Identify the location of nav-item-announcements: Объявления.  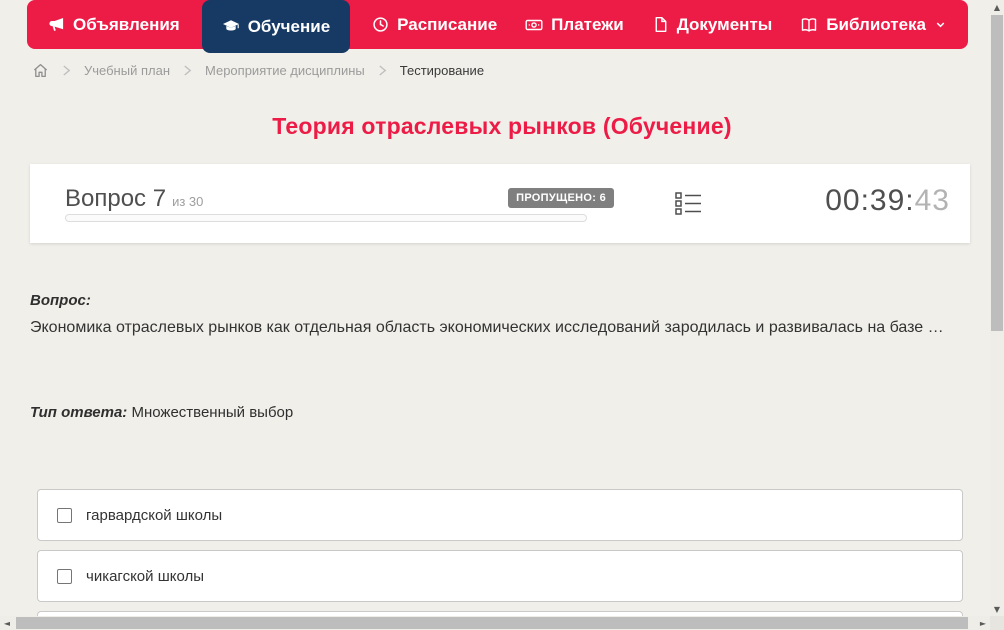
(114, 24).